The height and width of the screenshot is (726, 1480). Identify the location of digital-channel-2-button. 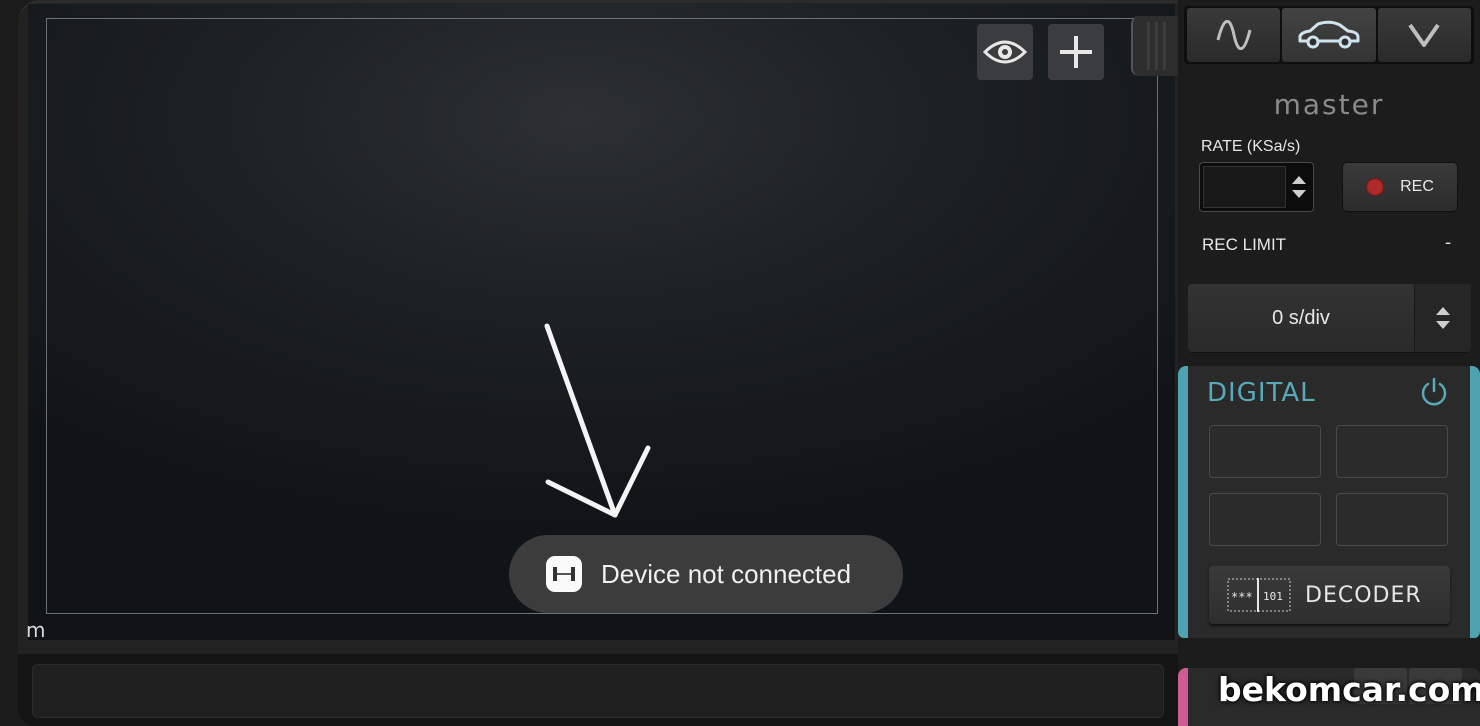
(1392, 451).